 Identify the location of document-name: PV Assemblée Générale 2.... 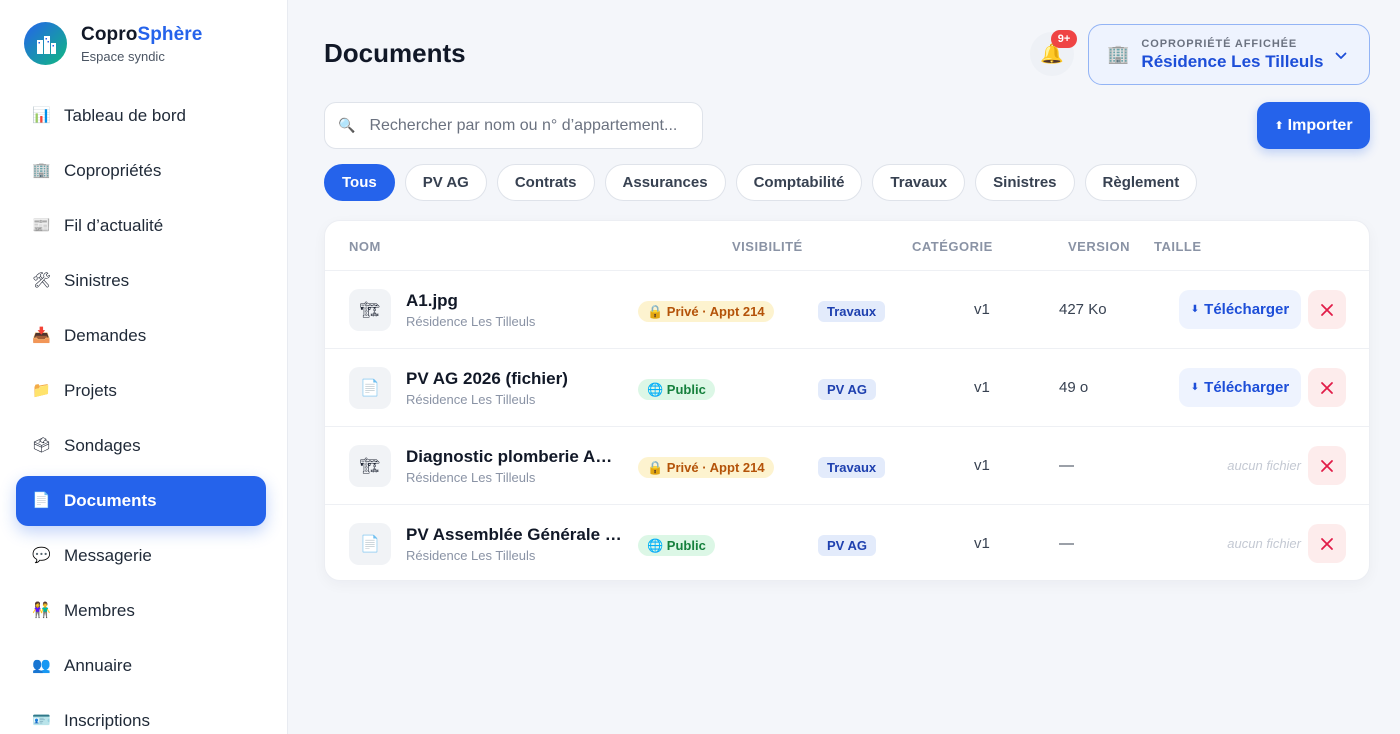
(514, 535).